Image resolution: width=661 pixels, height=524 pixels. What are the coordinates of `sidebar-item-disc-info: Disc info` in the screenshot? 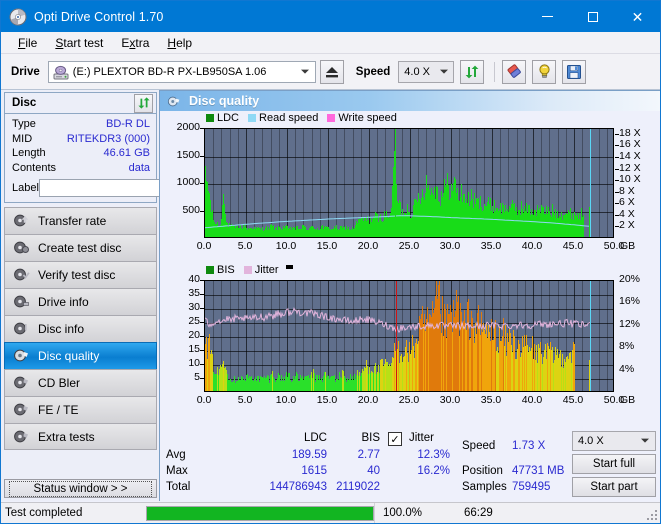 It's located at (80, 328).